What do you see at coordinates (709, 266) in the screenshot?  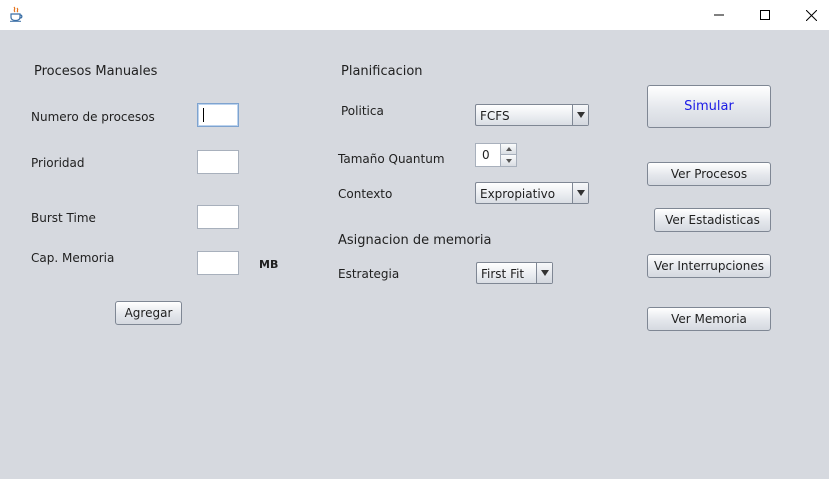 I see `ver-interrupciones-button: Ver Interrupciones` at bounding box center [709, 266].